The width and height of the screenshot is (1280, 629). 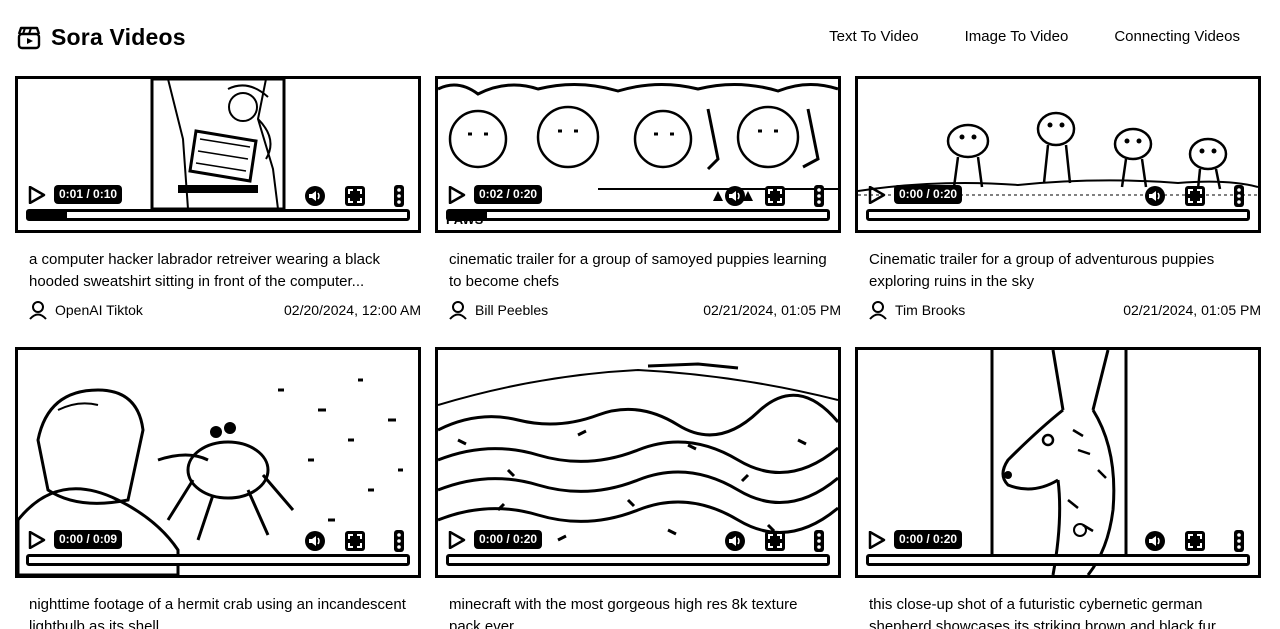 I want to click on time-display: 0:00 / 0:09, so click(x=88, y=539).